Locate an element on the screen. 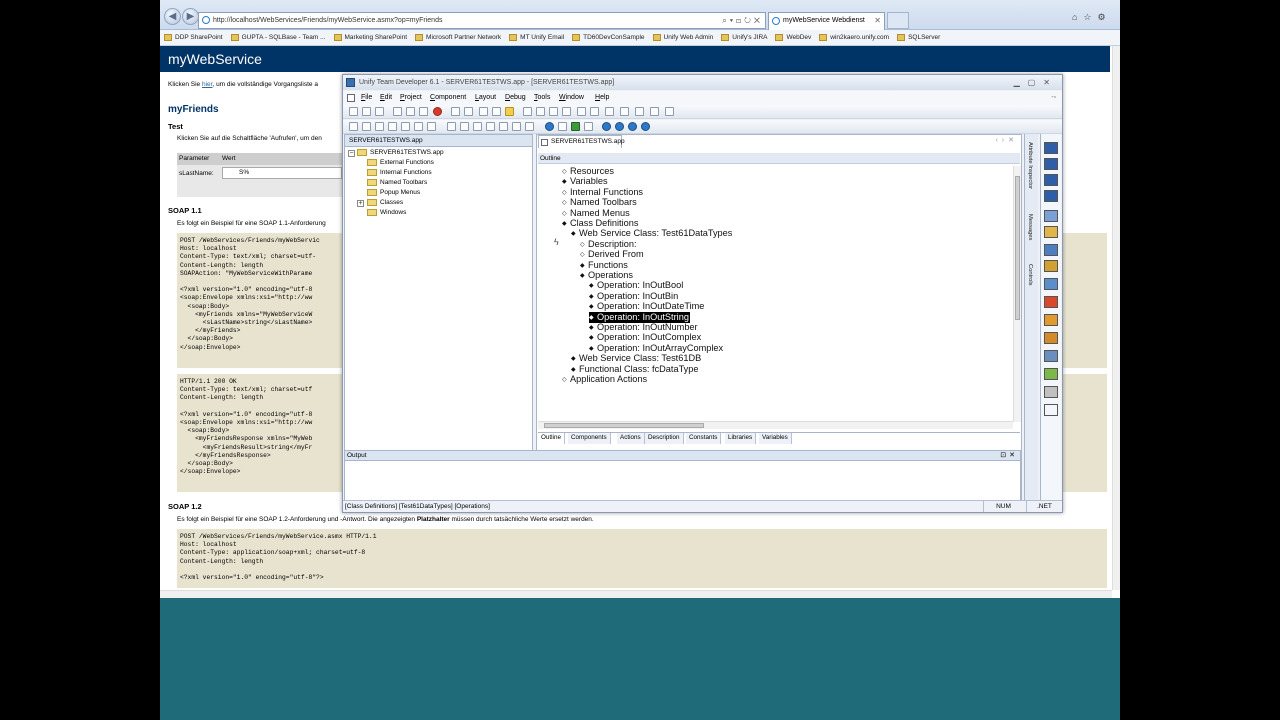 The width and height of the screenshot is (1280, 720). control-ole-icon is located at coordinates (1051, 302).